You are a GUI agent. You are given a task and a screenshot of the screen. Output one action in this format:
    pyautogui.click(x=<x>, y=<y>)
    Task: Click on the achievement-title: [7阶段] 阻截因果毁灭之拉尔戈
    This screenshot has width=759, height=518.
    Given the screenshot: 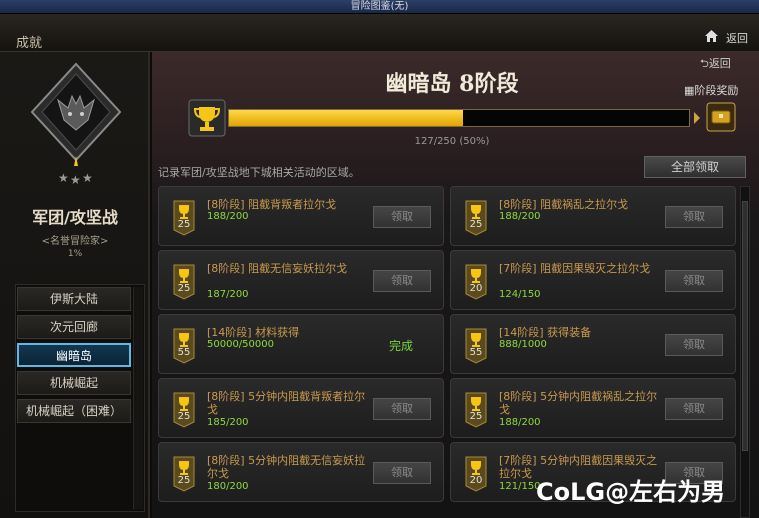 What is the action you would take?
    pyautogui.click(x=575, y=268)
    